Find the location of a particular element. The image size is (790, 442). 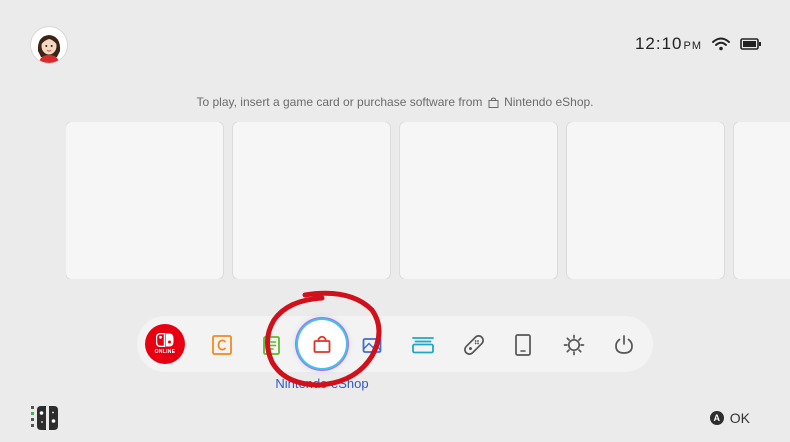

power-icon is located at coordinates (624, 344).